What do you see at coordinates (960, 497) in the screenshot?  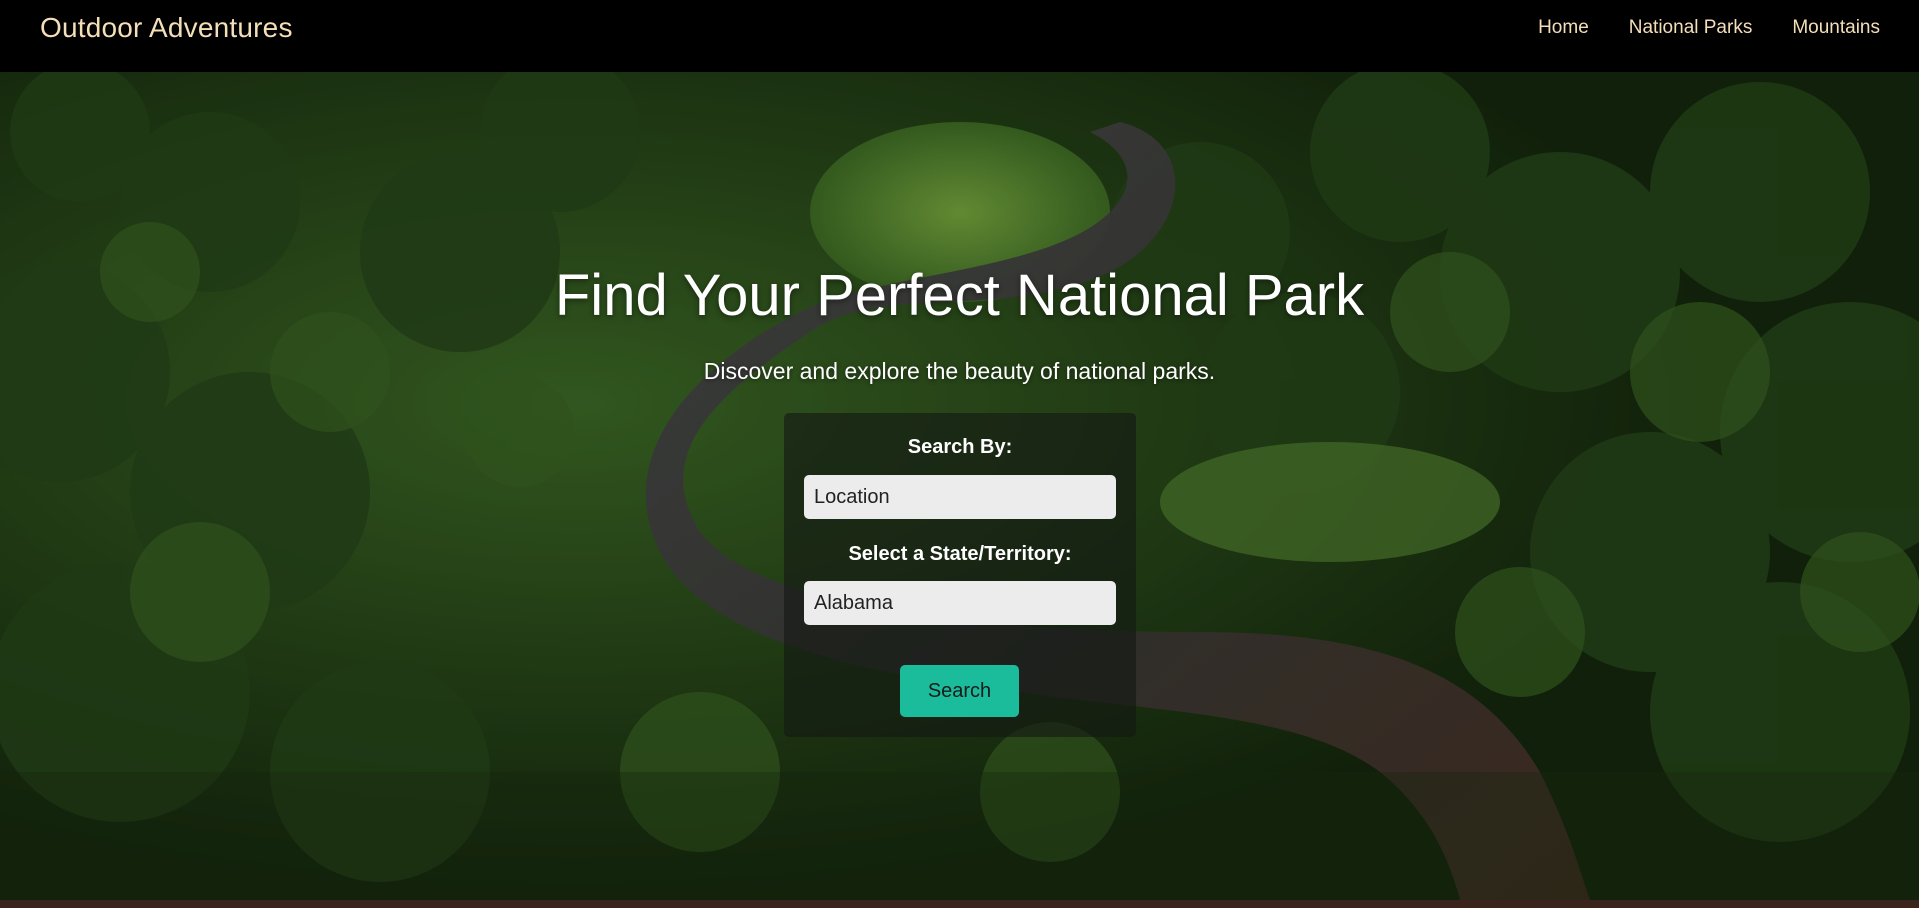 I see `search-by-select: Location` at bounding box center [960, 497].